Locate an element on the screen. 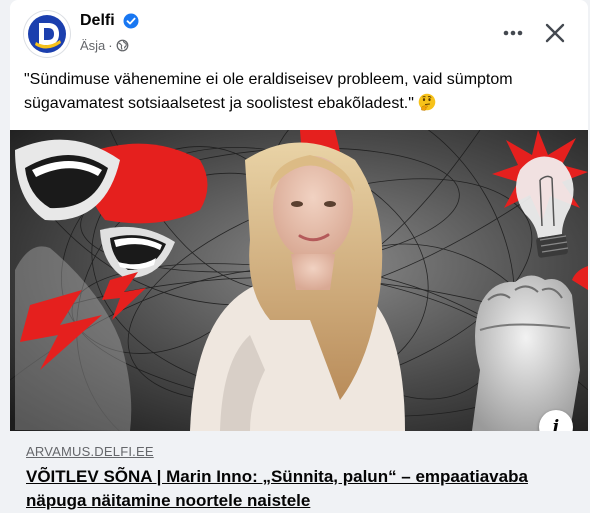 This screenshot has height=513, width=590. verified-badge-icon is located at coordinates (131, 21).